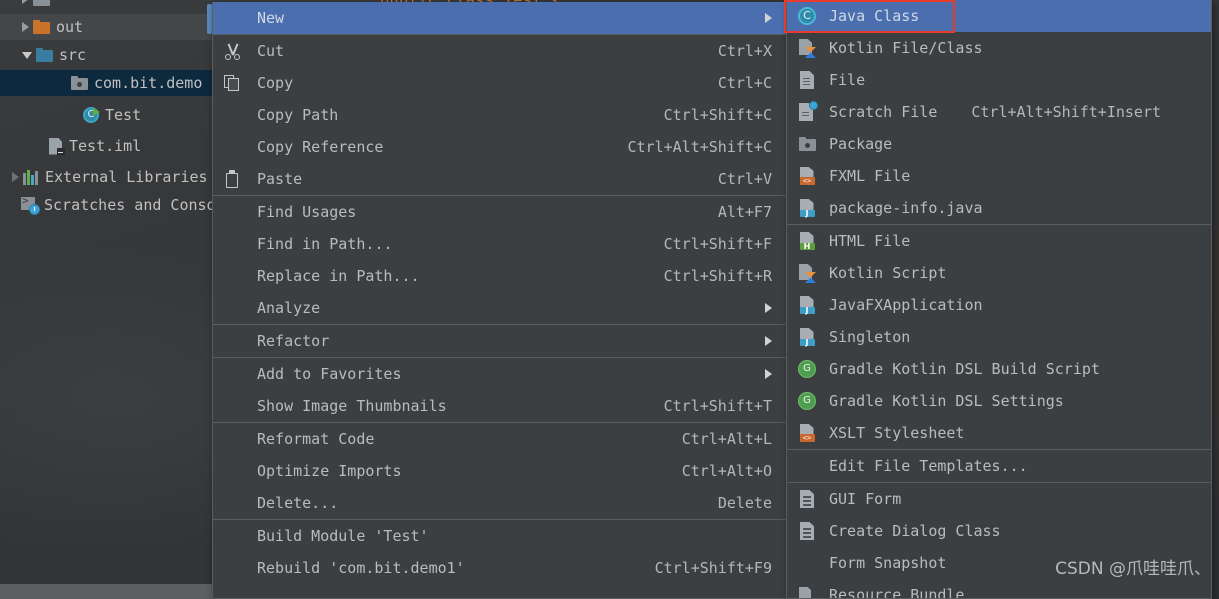 The width and height of the screenshot is (1219, 599). What do you see at coordinates (717, 115) in the screenshot?
I see `menu-item-shortcut: Ctrl+Shift+C` at bounding box center [717, 115].